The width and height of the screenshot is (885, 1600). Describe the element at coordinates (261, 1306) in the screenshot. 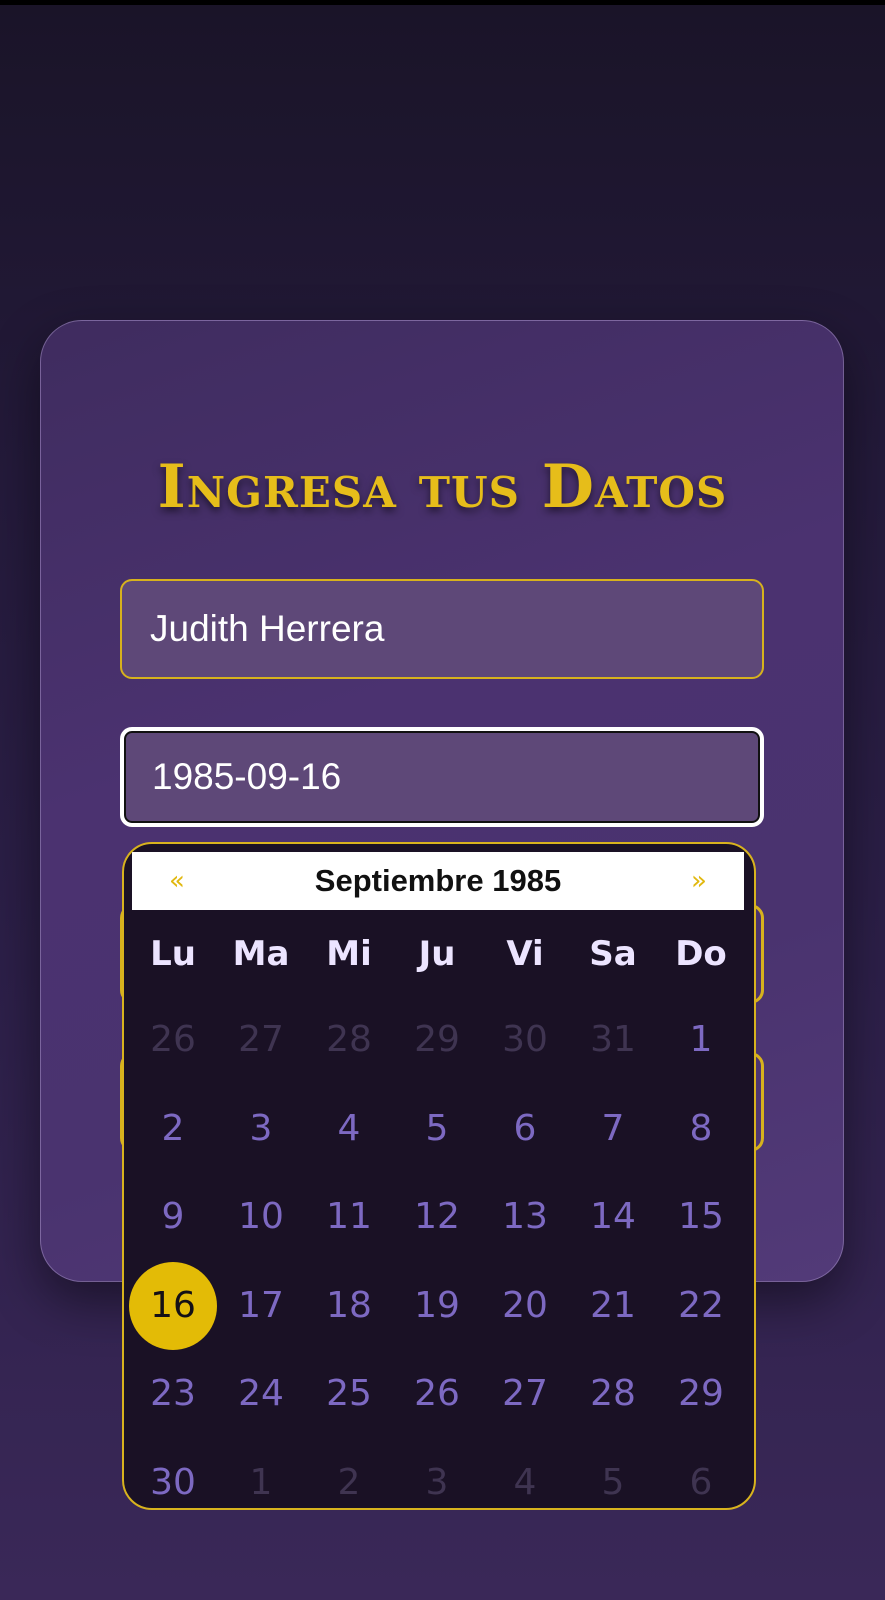

I see `calendar-day: 17` at that location.